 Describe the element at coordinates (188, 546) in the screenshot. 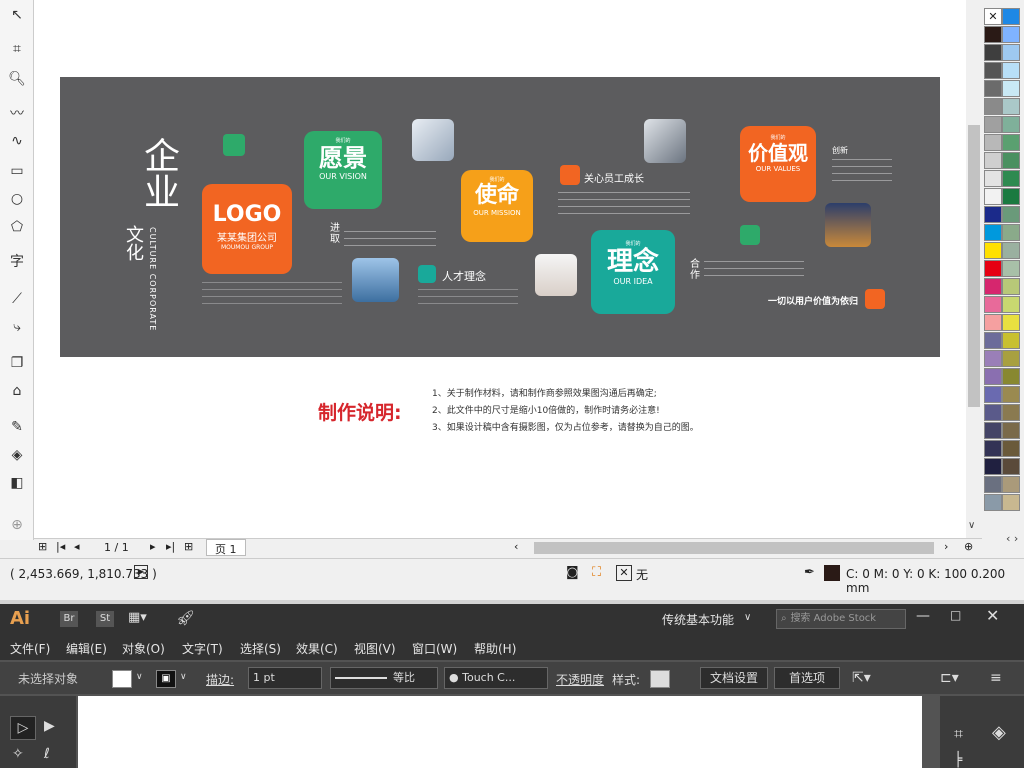

I see `add-page-after-icon: ⊞` at that location.